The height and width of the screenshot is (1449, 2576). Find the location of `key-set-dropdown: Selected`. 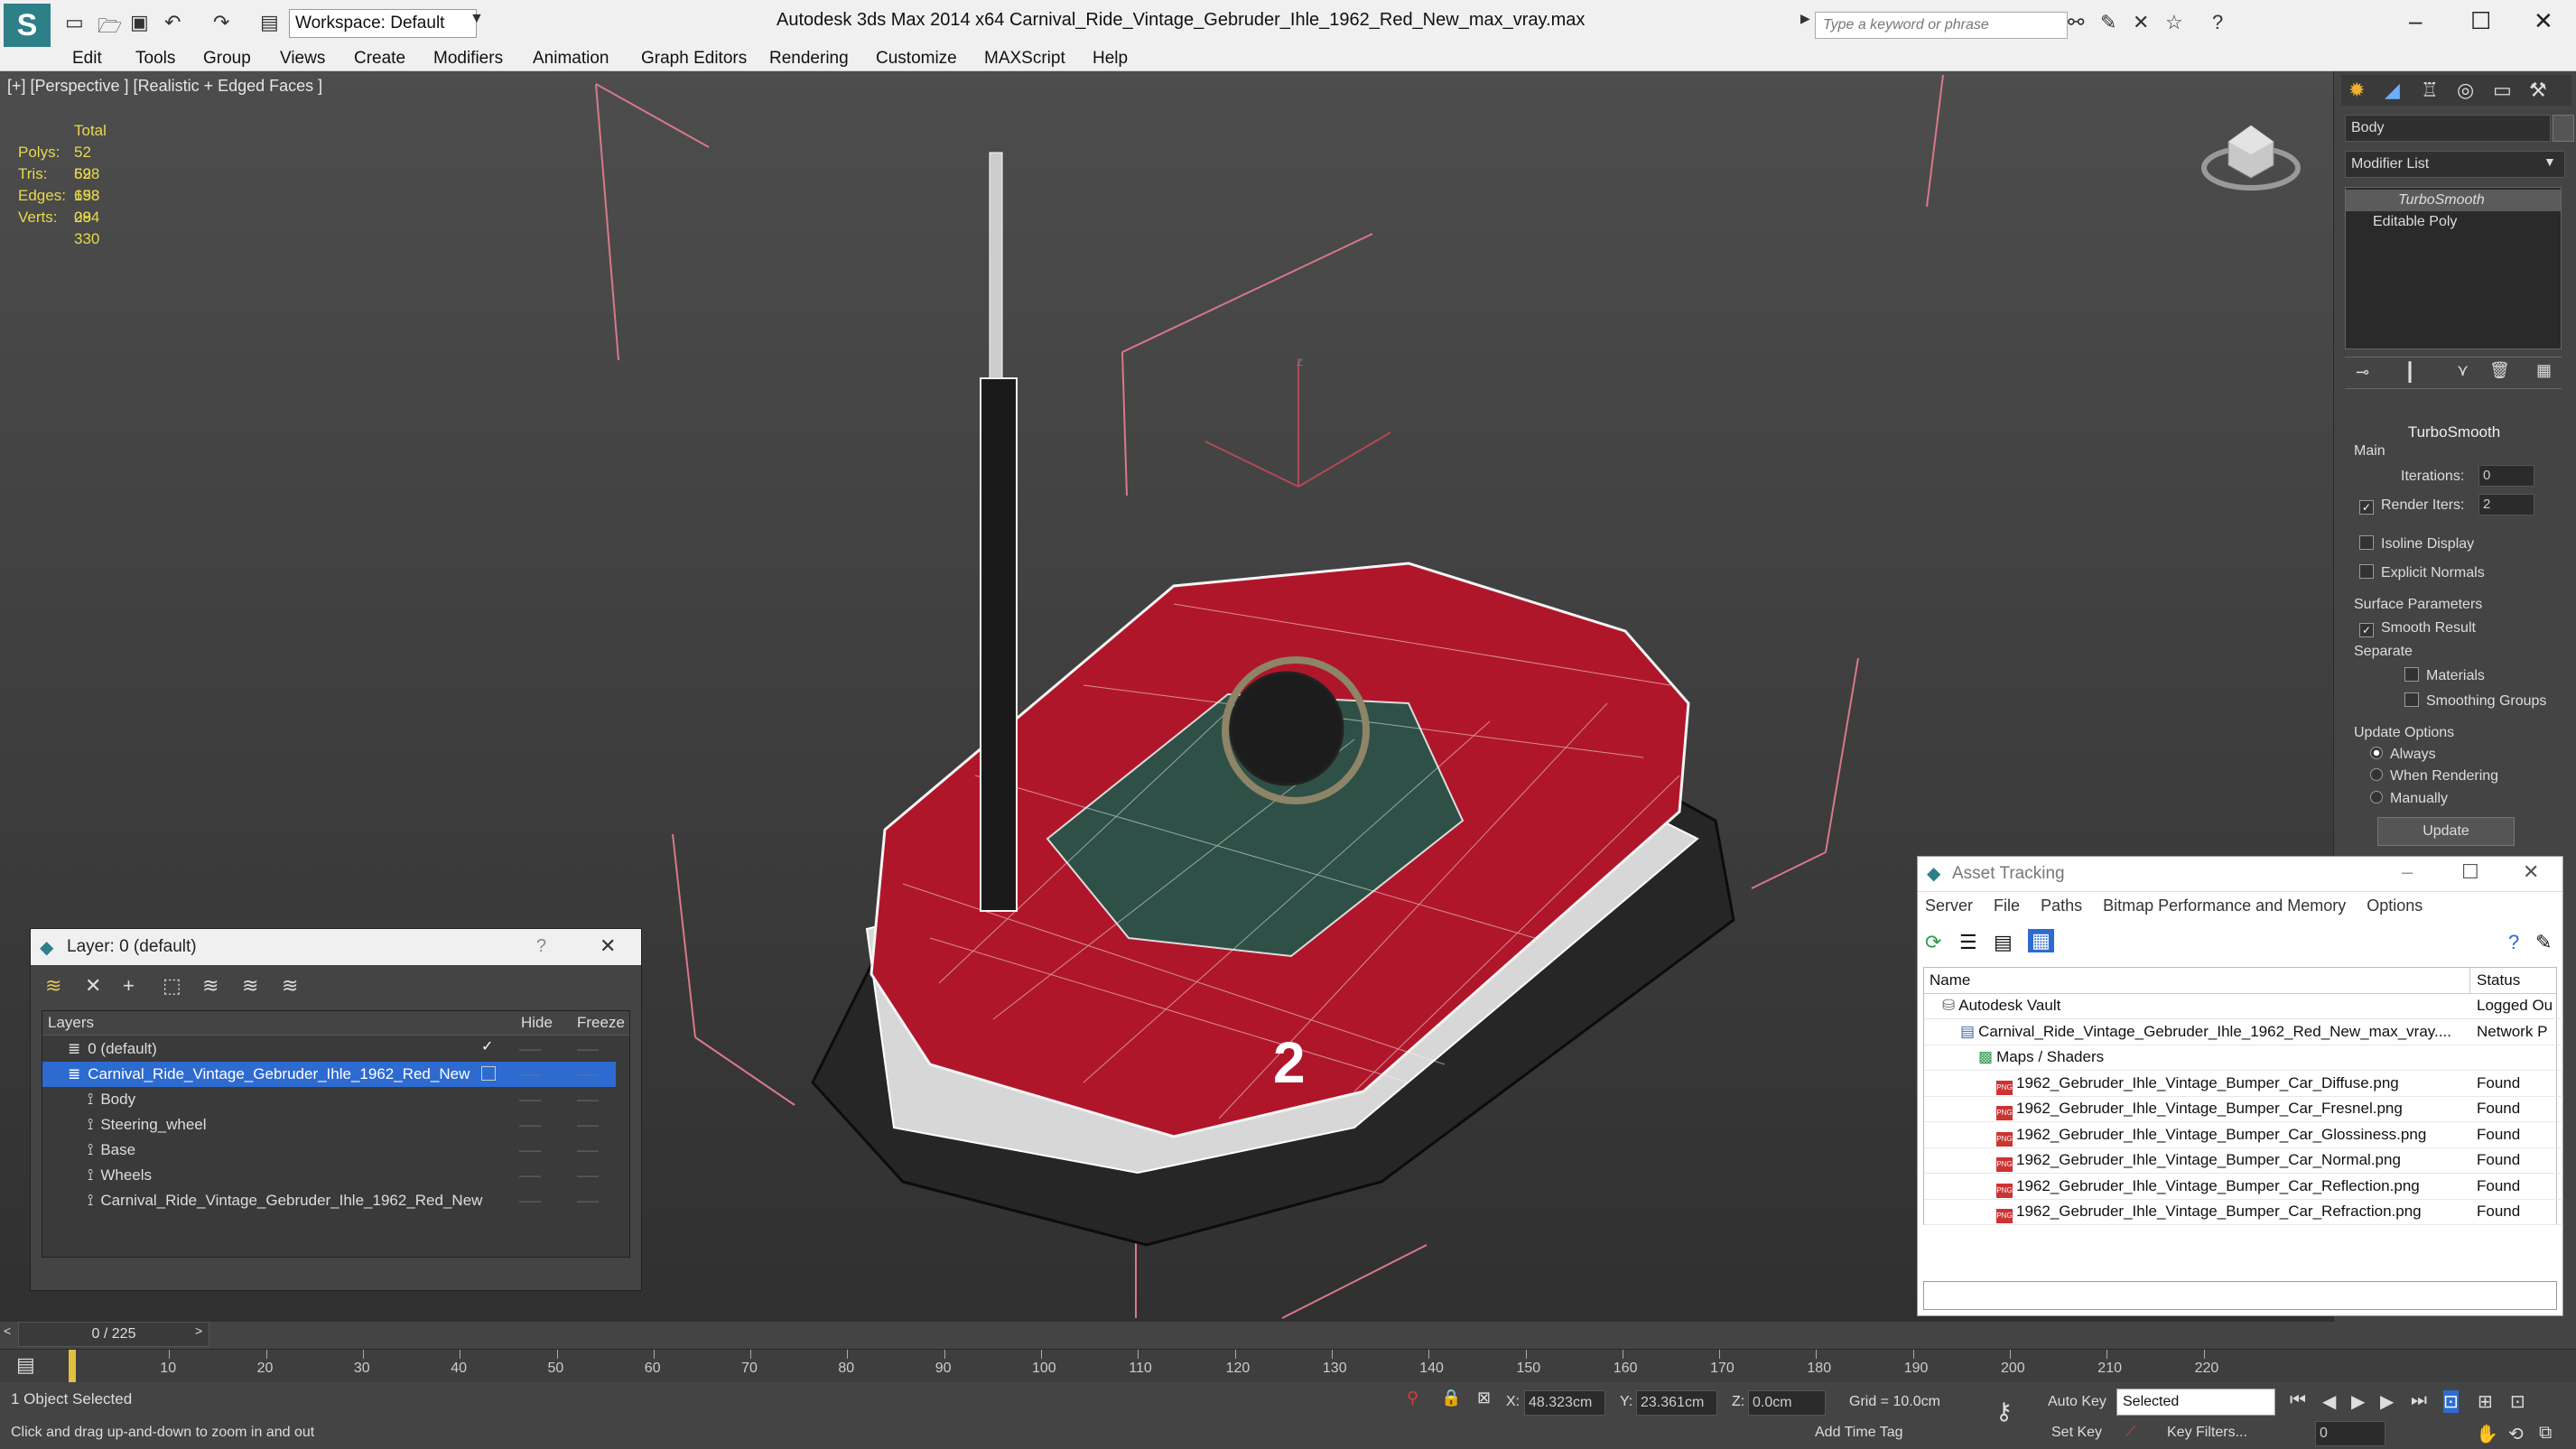

key-set-dropdown: Selected is located at coordinates (2195, 1402).